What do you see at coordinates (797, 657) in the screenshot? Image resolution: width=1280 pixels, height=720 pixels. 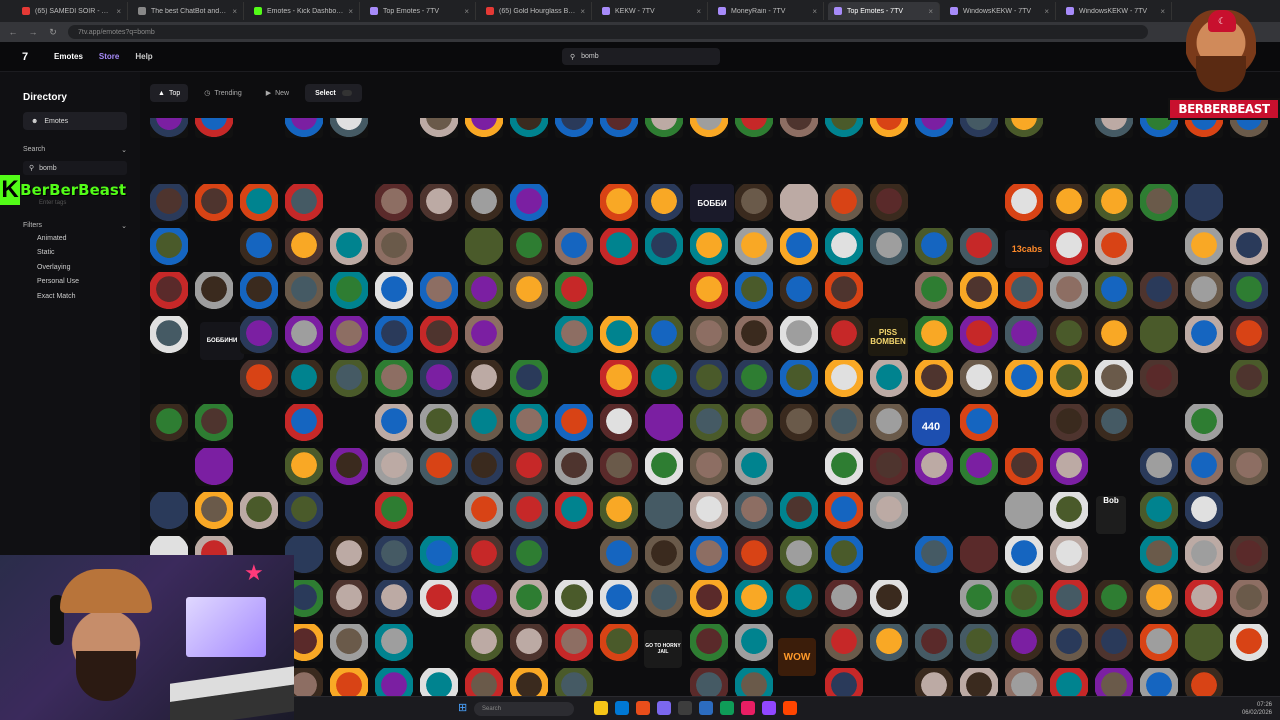 I see `emote-wow: WOW` at bounding box center [797, 657].